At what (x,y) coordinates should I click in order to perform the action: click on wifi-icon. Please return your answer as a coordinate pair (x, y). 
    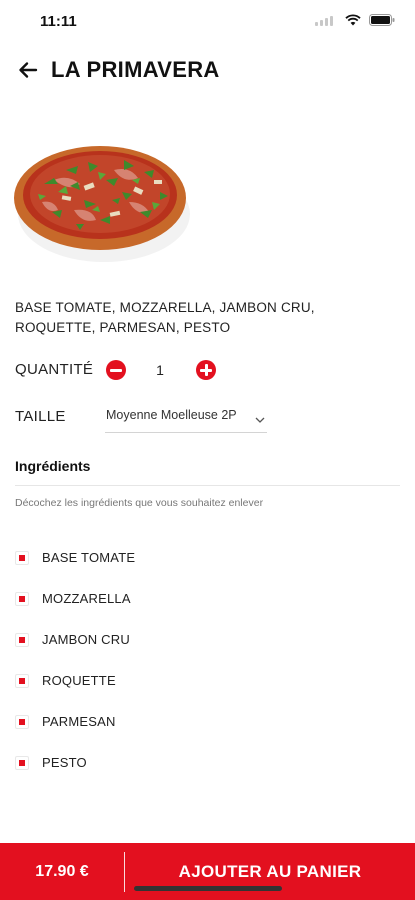
    Looking at the image, I should click on (353, 20).